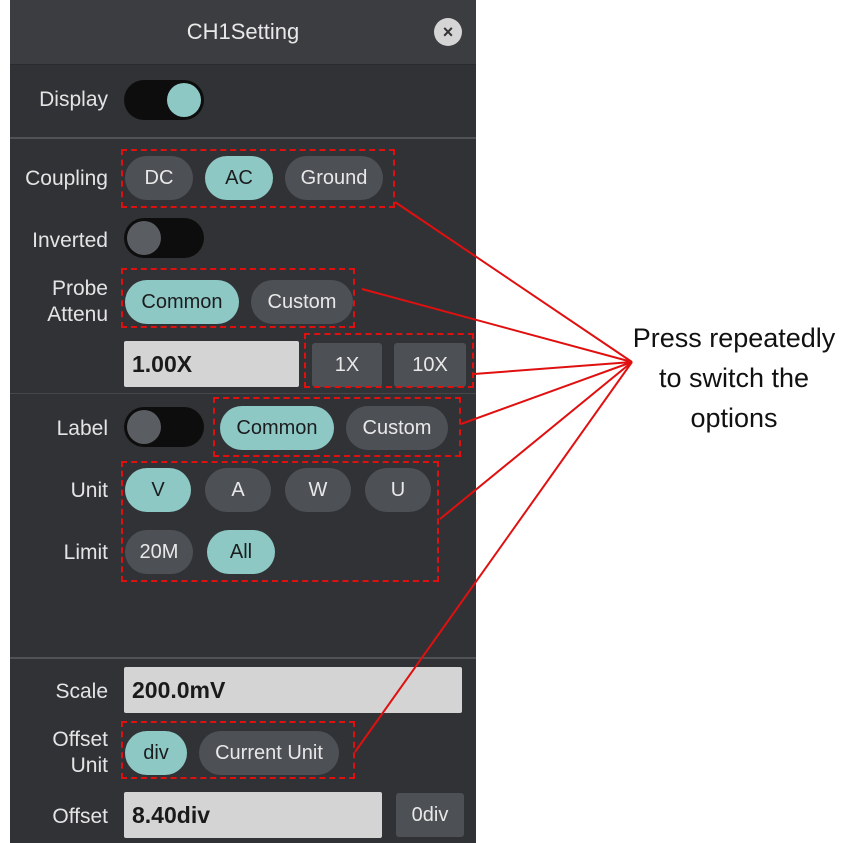  Describe the element at coordinates (430, 815) in the screenshot. I see `offset-zero-button: 0div` at that location.